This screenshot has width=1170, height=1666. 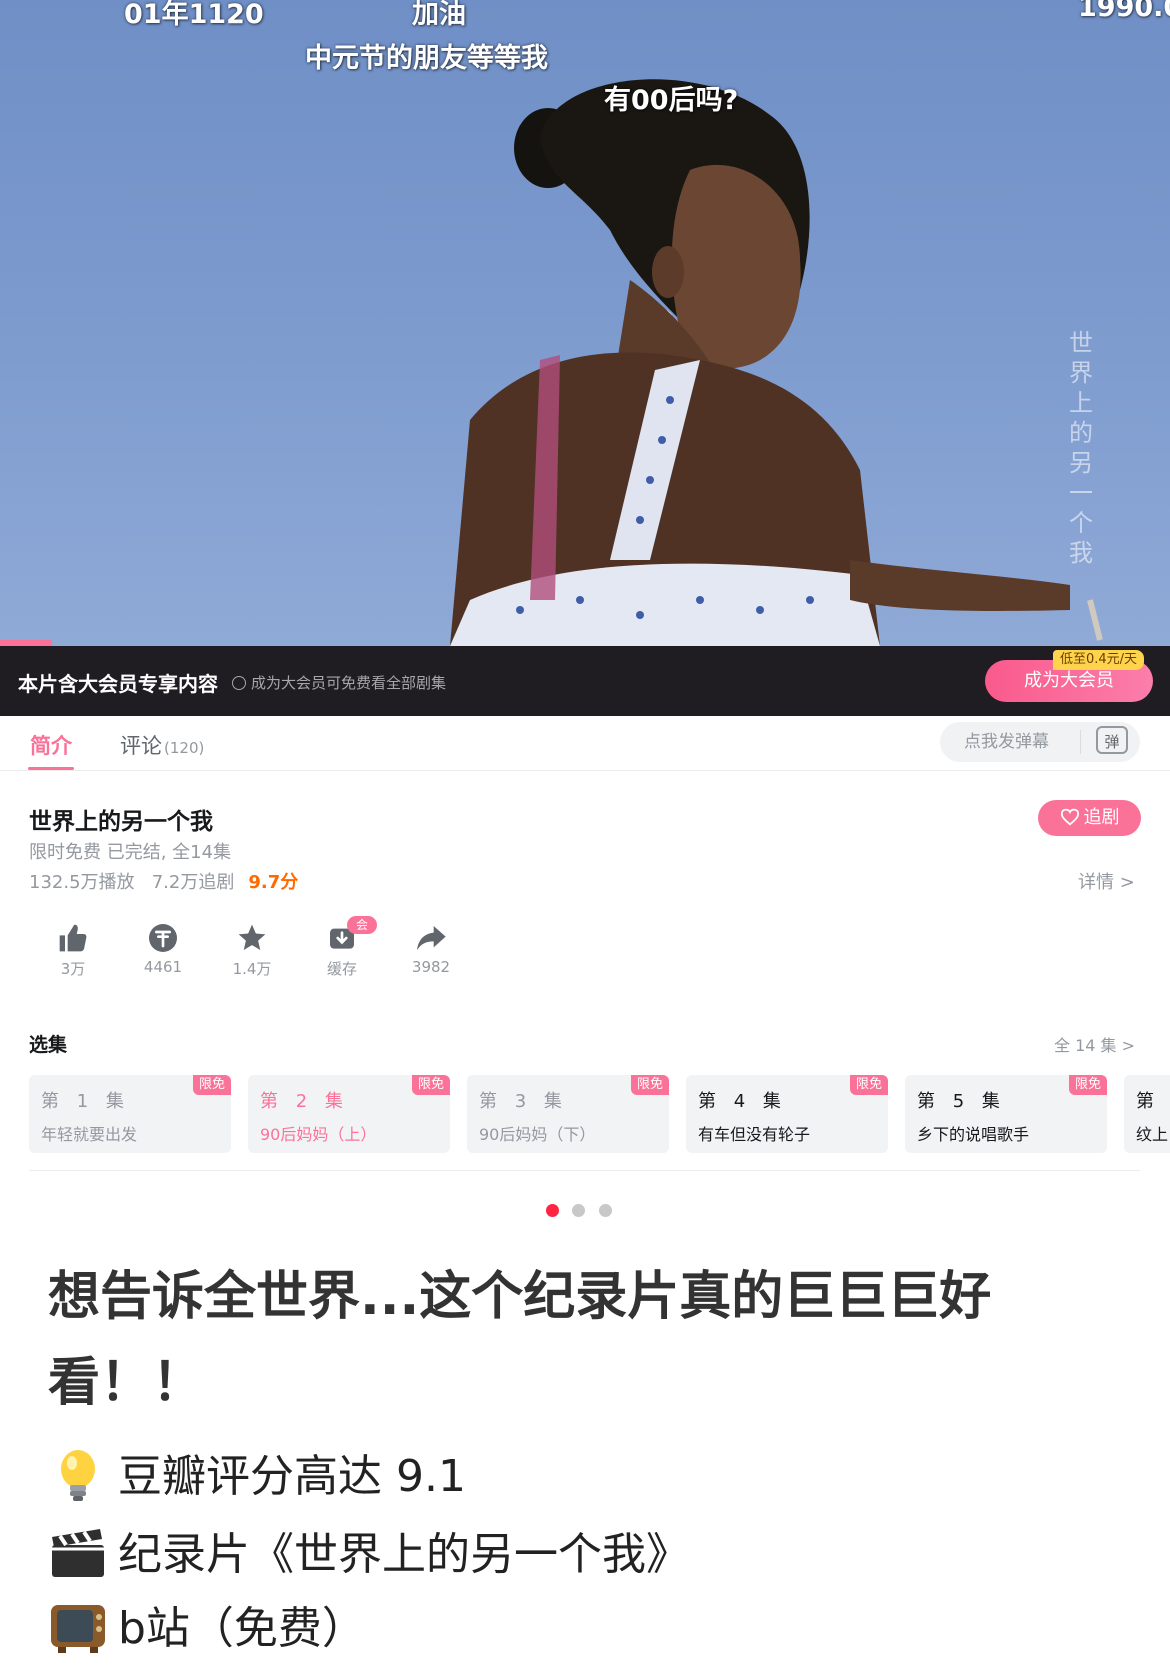 I want to click on favorite-count: 1.4万, so click(x=252, y=969).